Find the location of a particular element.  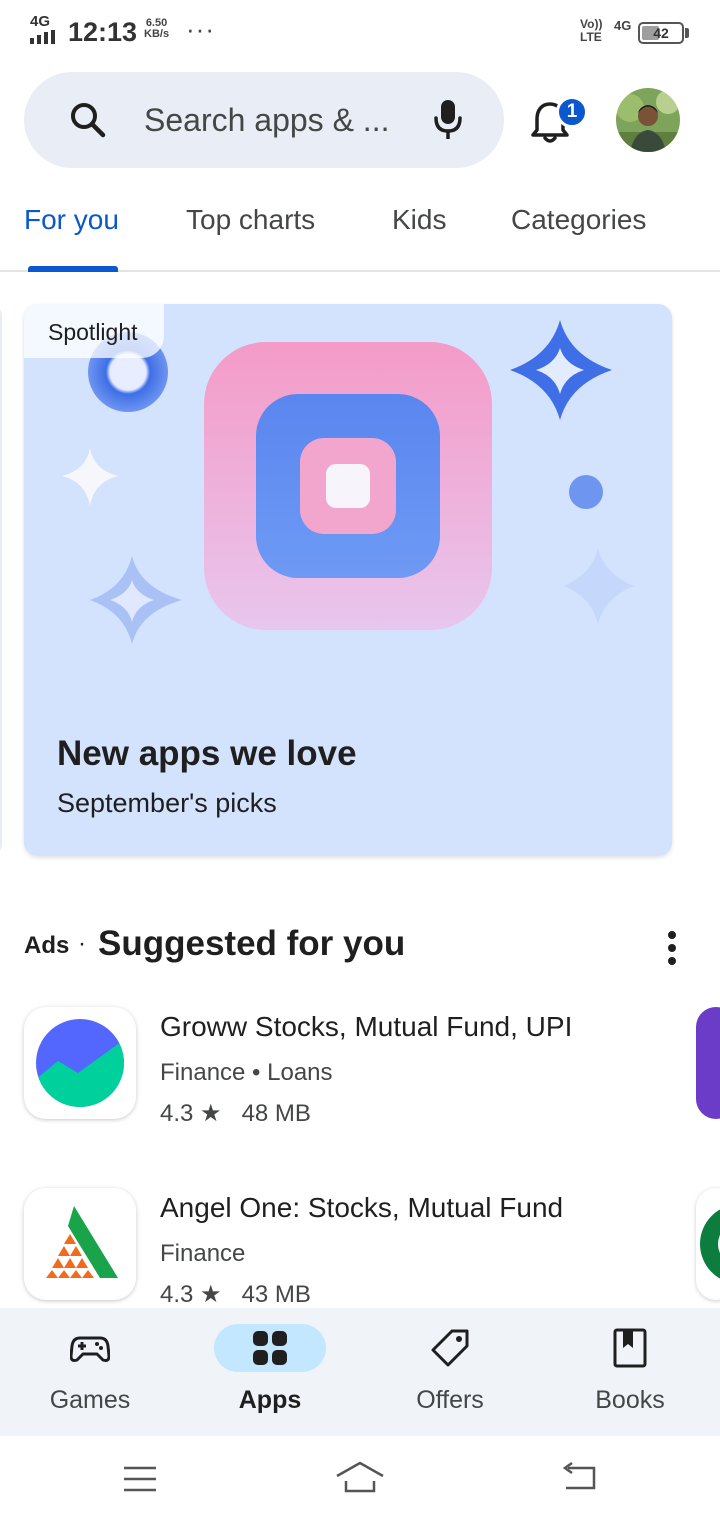

avatar is located at coordinates (648, 120).